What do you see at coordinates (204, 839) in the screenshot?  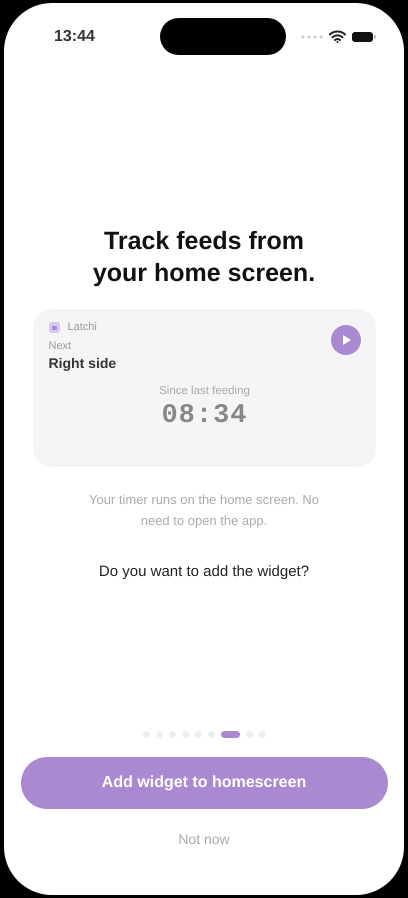 I see `not-now-button: Not now` at bounding box center [204, 839].